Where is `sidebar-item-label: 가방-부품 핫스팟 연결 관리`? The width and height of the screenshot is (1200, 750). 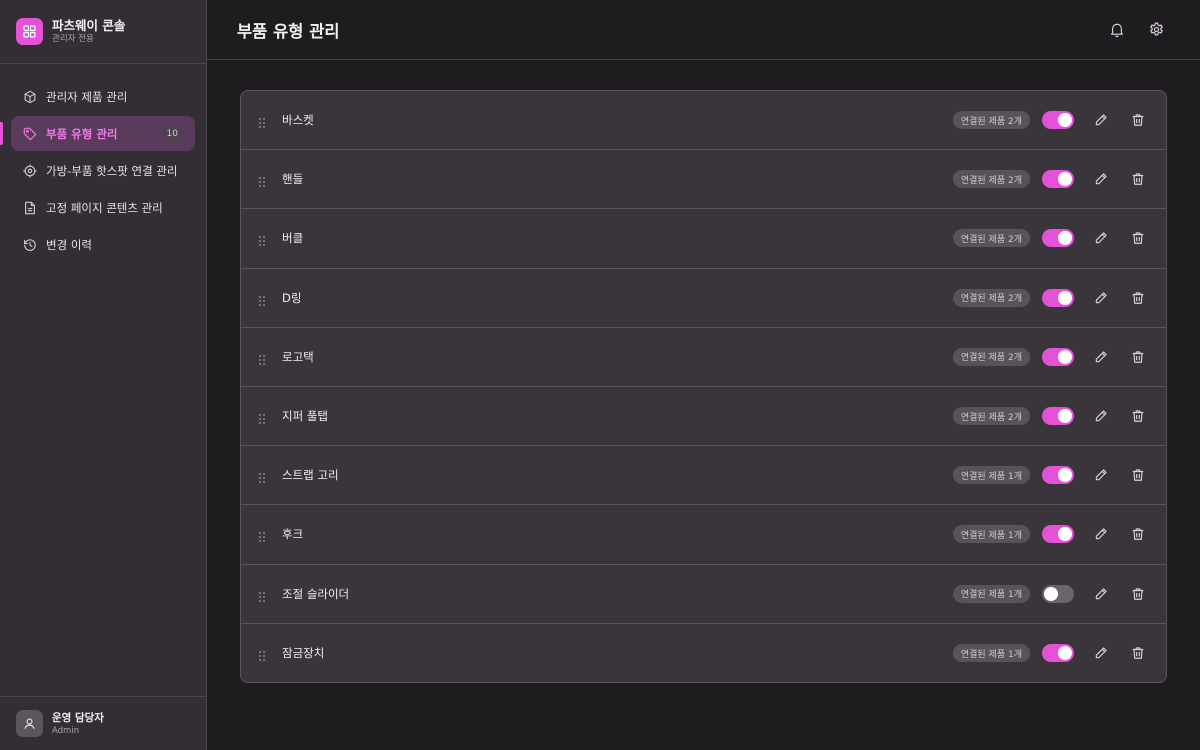 sidebar-item-label: 가방-부품 핫스팟 연결 관리 is located at coordinates (112, 170).